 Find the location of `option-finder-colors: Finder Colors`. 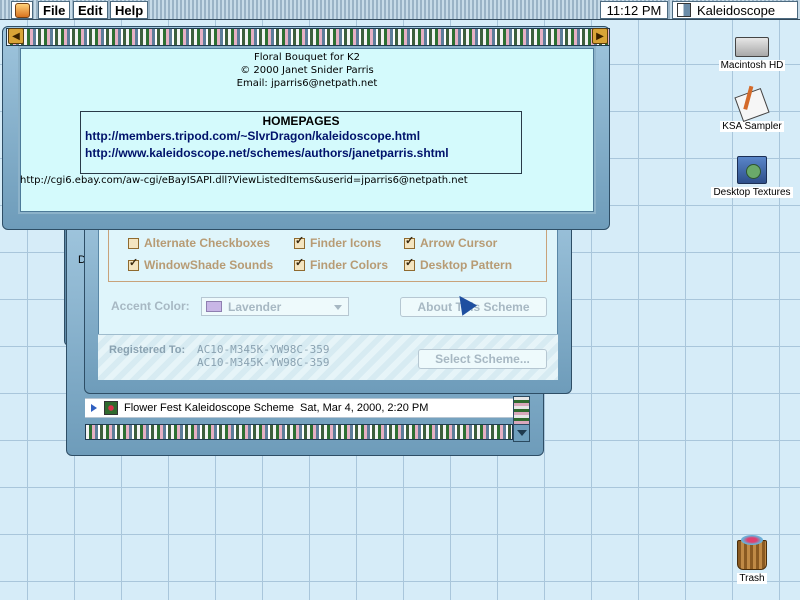

option-finder-colors: Finder Colors is located at coordinates (341, 264).